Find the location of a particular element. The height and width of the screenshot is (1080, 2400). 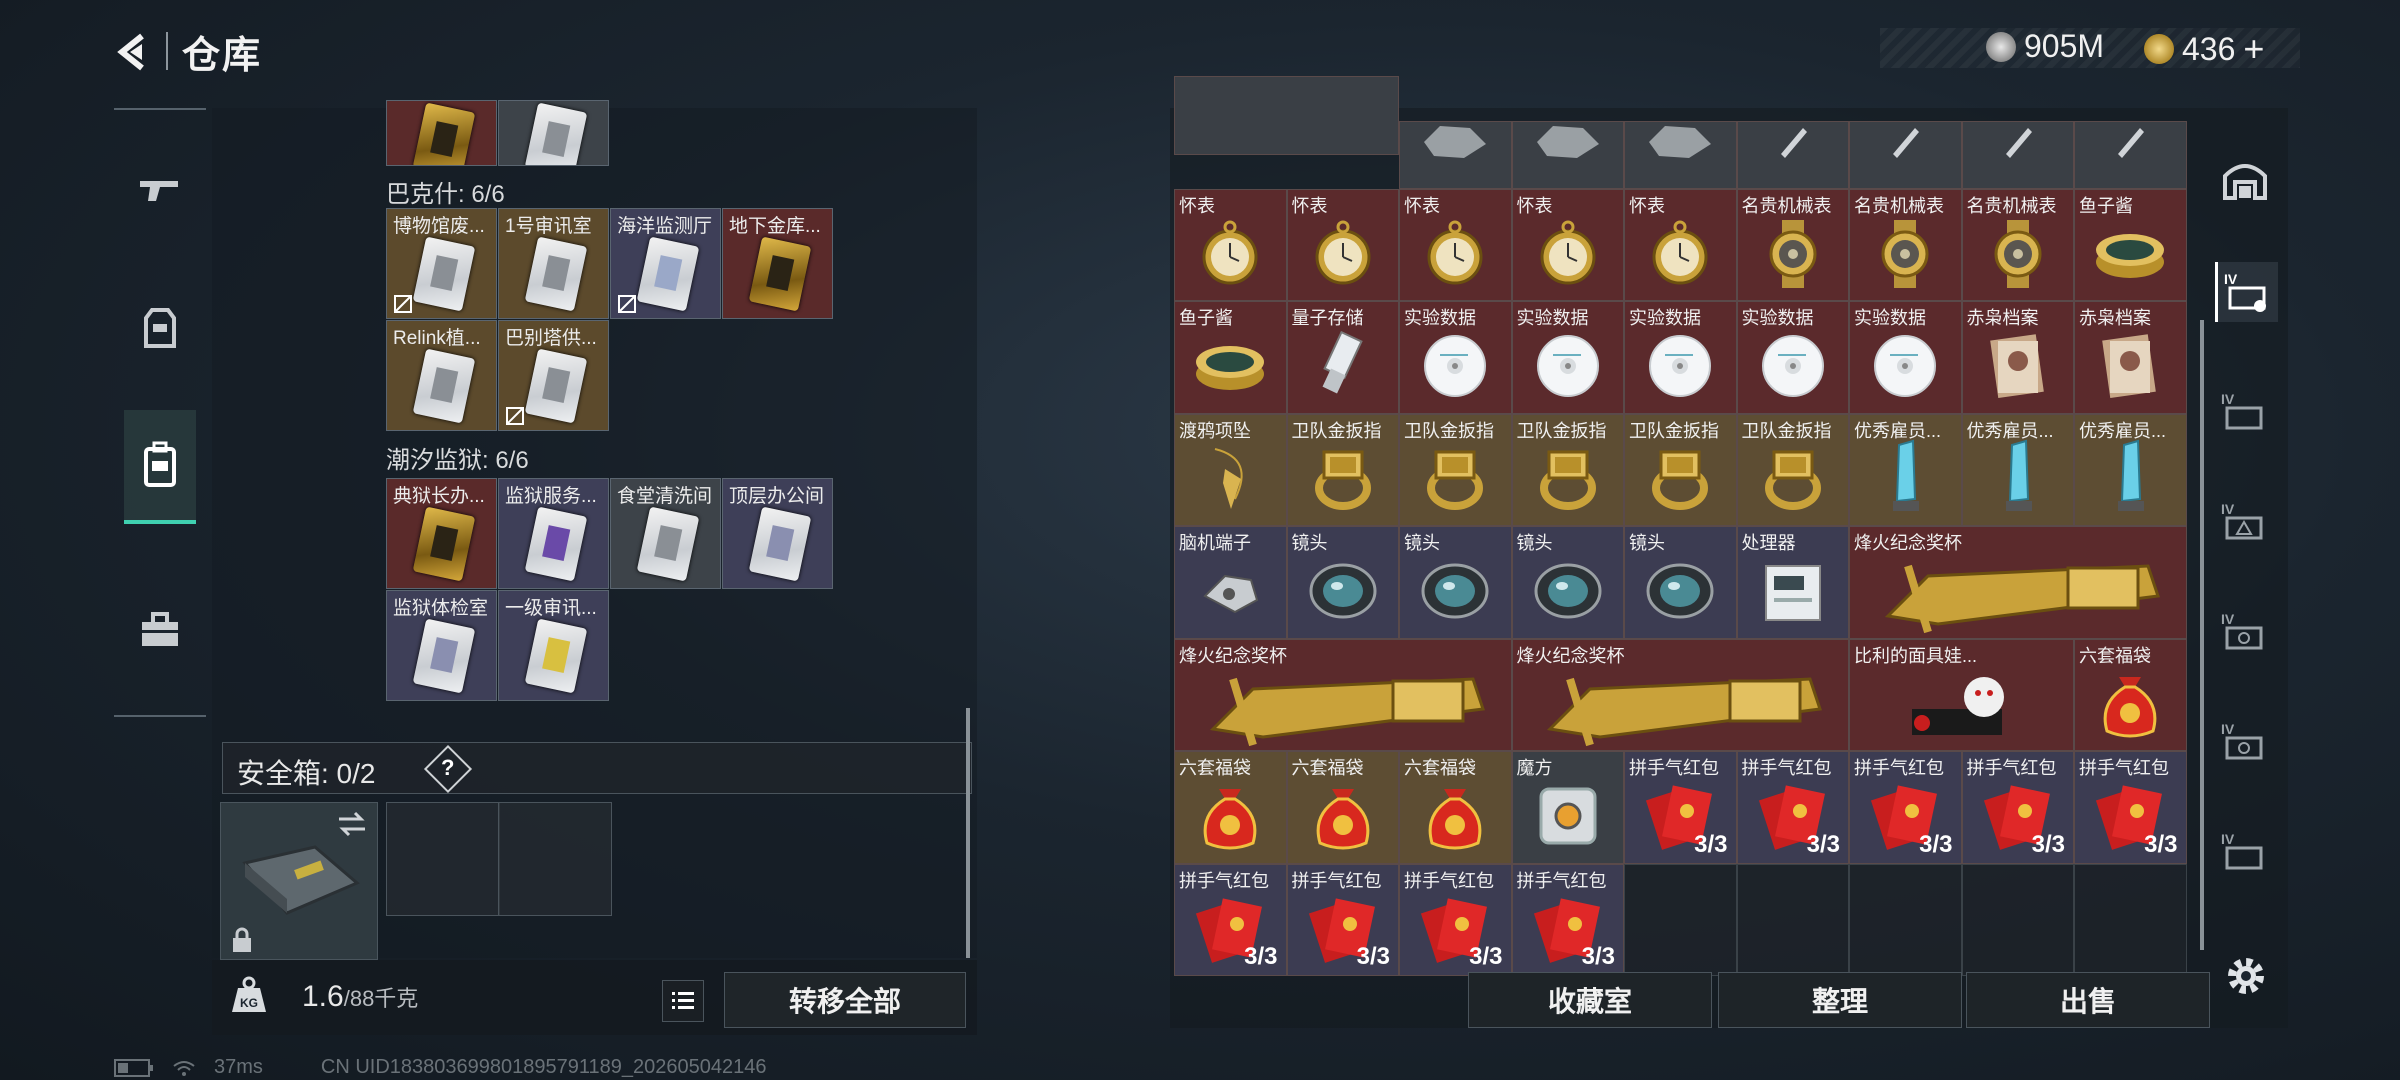

right-scrollbar is located at coordinates (2202, 635).